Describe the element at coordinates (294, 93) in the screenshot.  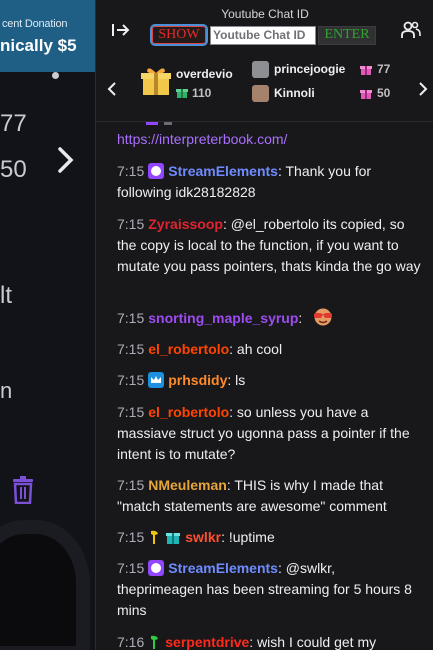
I see `leaderboard-name: Kinnoli` at that location.